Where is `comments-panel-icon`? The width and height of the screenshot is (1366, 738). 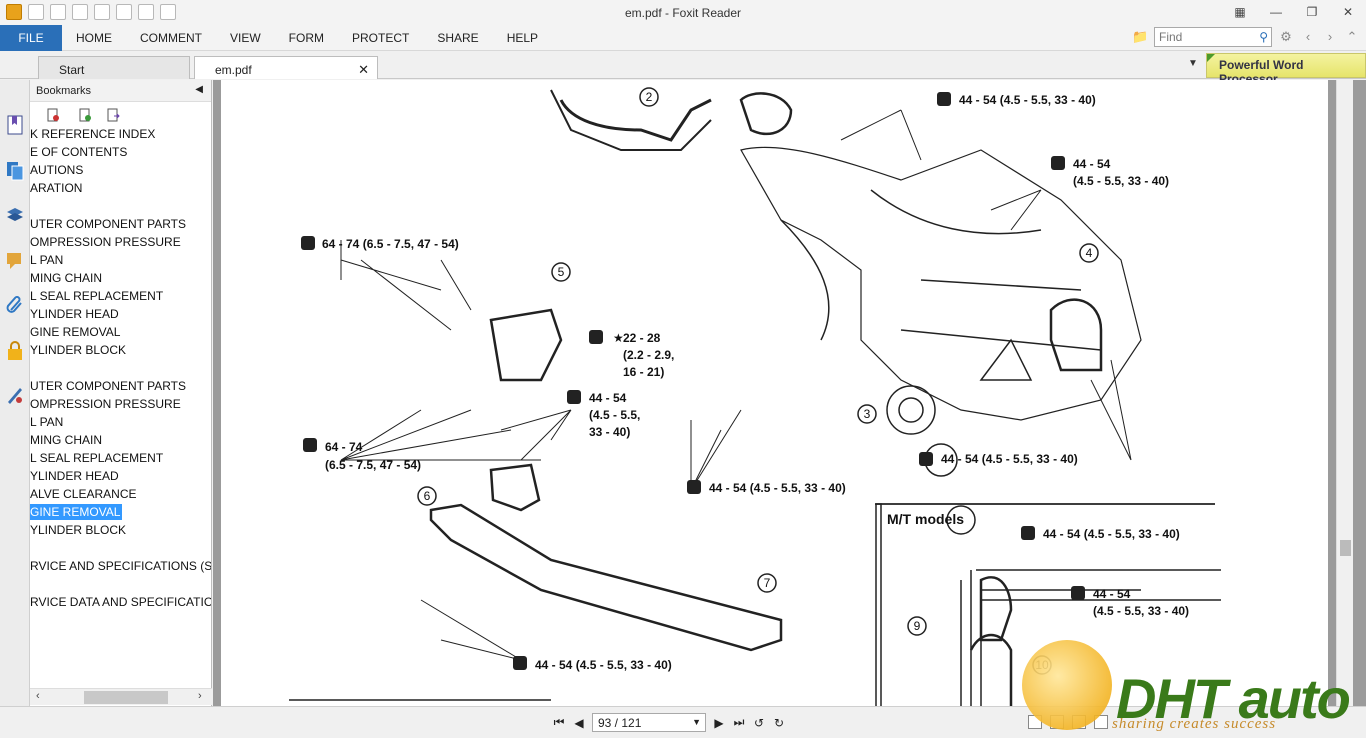 comments-panel-icon is located at coordinates (15, 261).